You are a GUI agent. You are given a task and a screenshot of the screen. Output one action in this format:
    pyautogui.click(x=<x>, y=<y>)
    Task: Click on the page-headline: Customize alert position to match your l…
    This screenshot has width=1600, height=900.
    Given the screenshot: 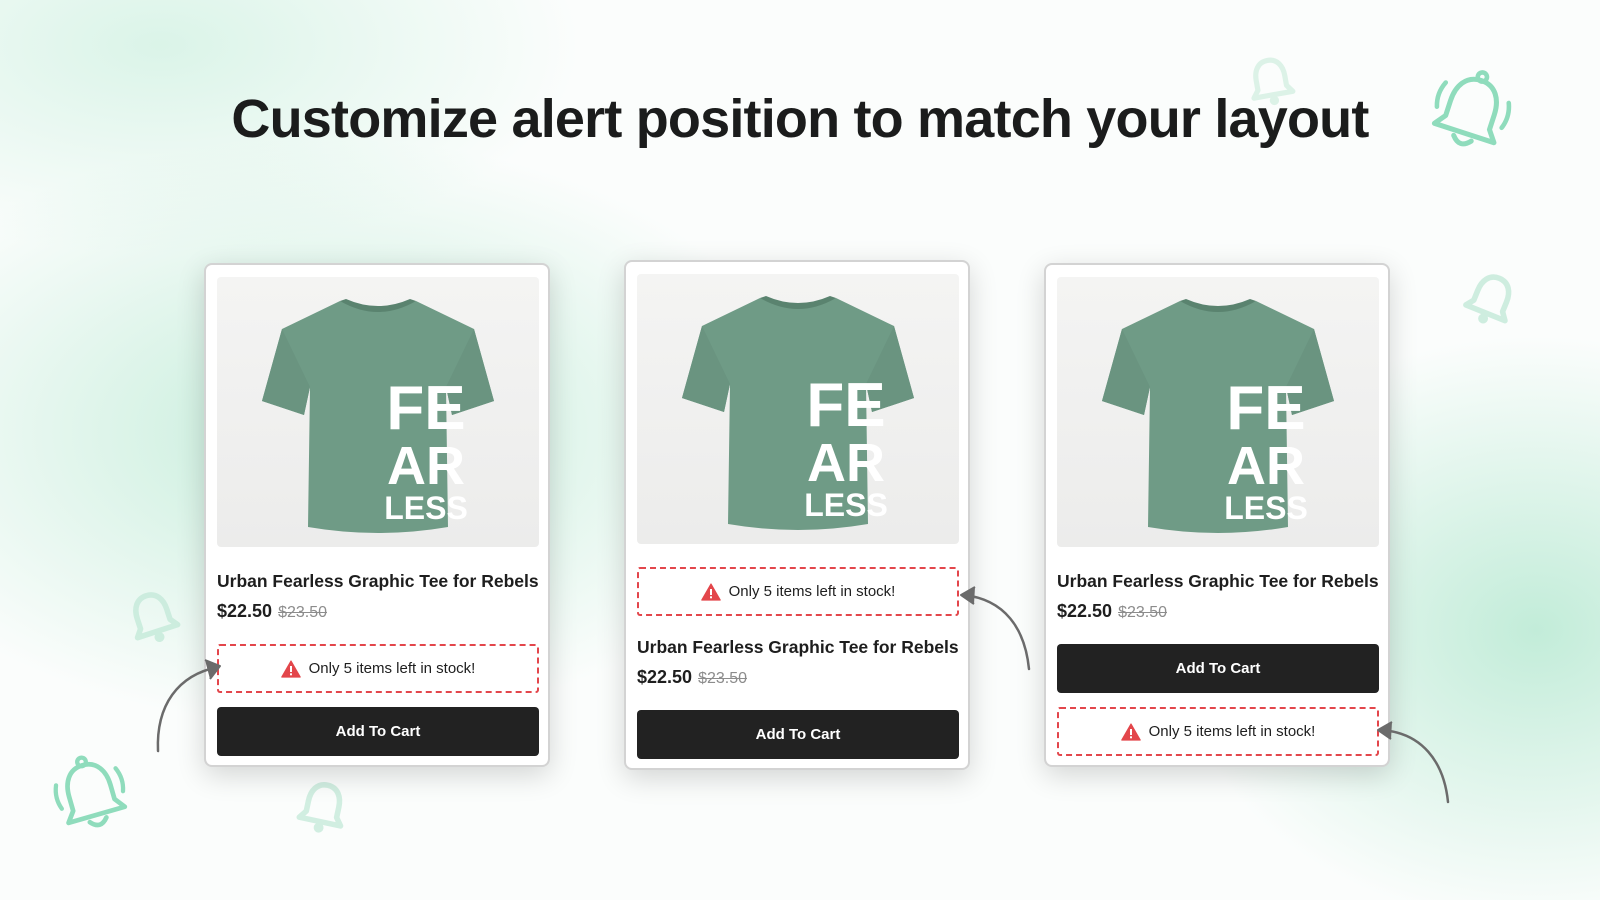 What is the action you would take?
    pyautogui.click(x=800, y=119)
    